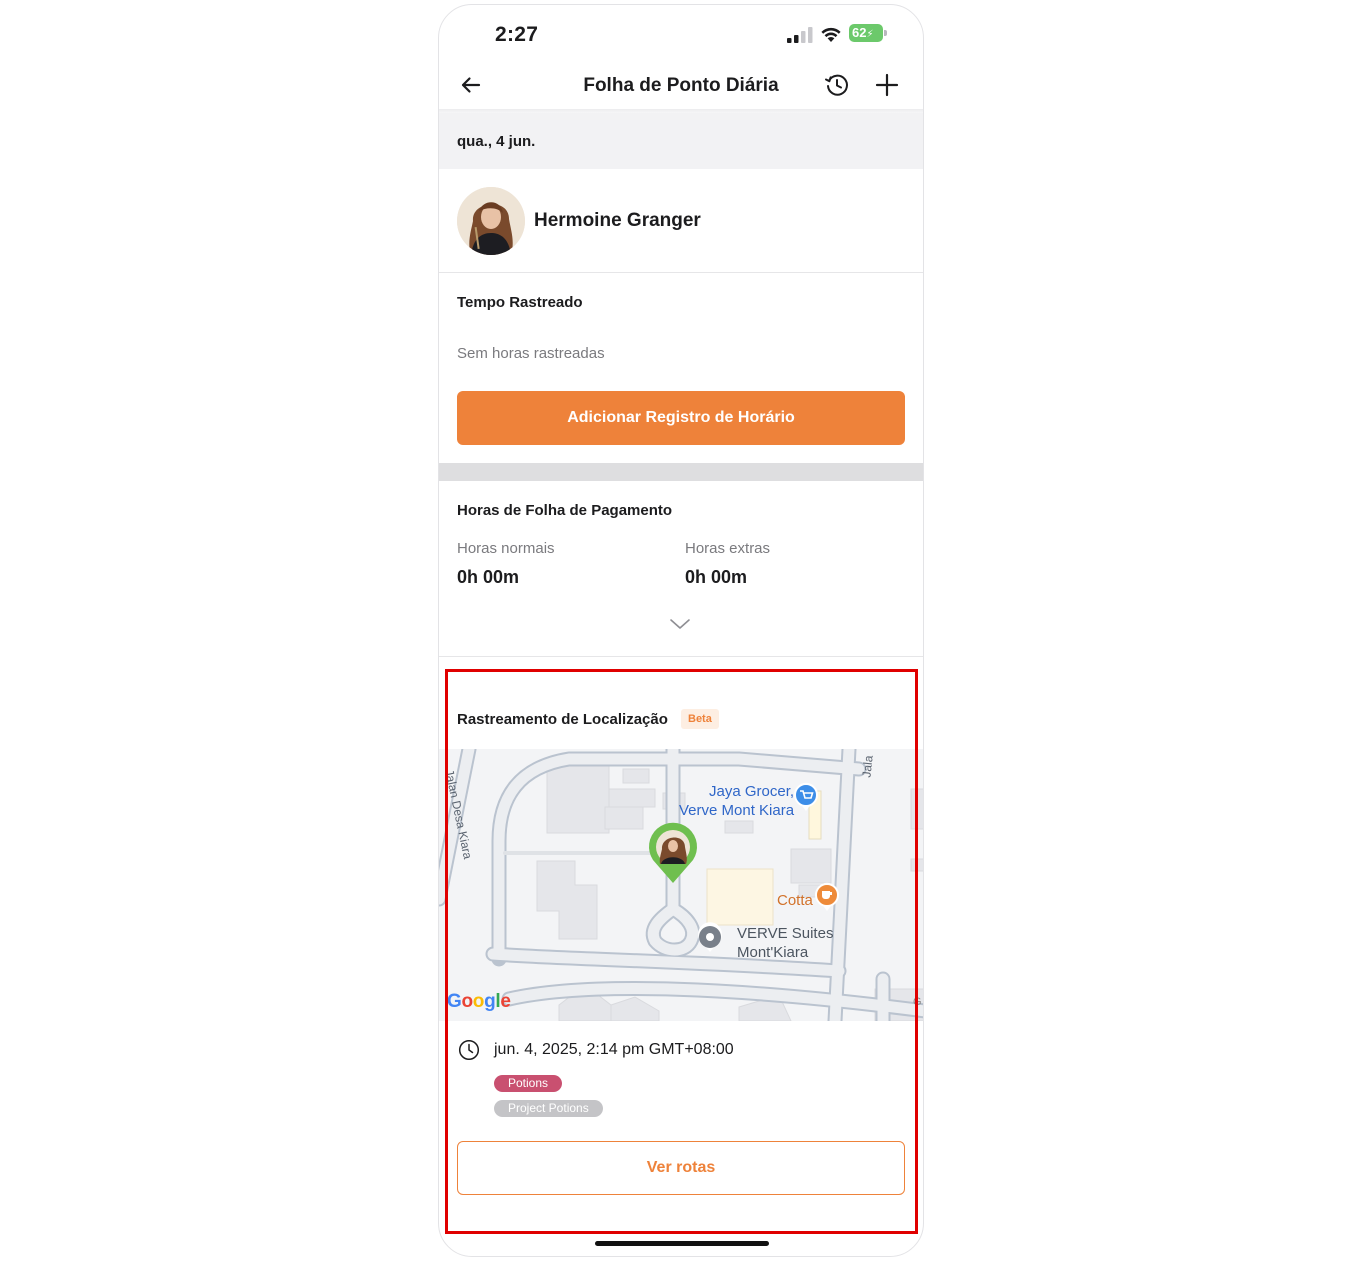 This screenshot has height=1261, width=1363. What do you see at coordinates (490, 1001) in the screenshot?
I see `google-letter: g` at bounding box center [490, 1001].